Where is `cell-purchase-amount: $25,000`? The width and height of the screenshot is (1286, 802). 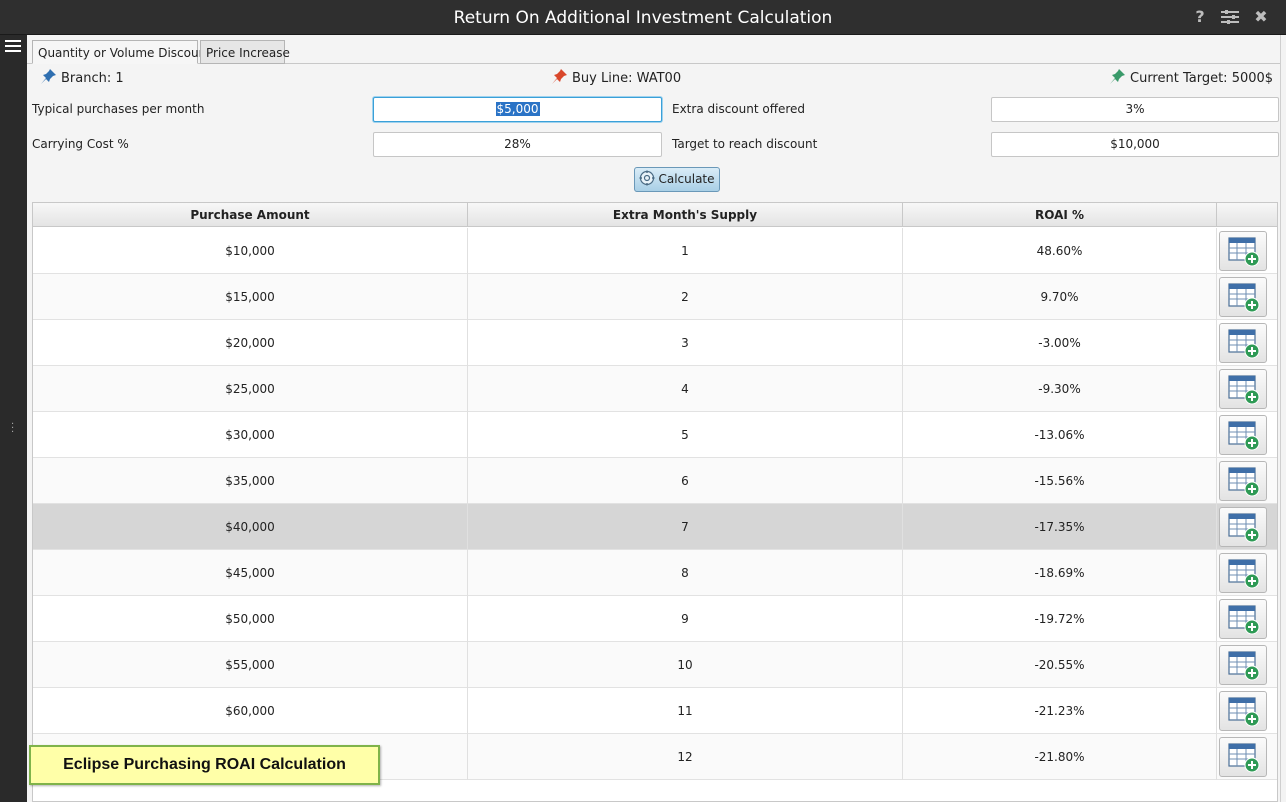 cell-purchase-amount: $25,000 is located at coordinates (250, 389).